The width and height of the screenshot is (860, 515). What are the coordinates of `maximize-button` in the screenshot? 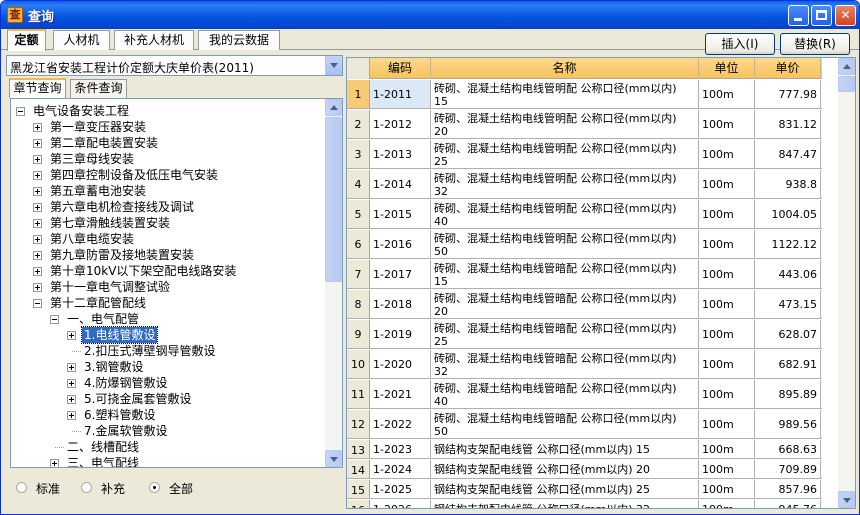 It's located at (821, 15).